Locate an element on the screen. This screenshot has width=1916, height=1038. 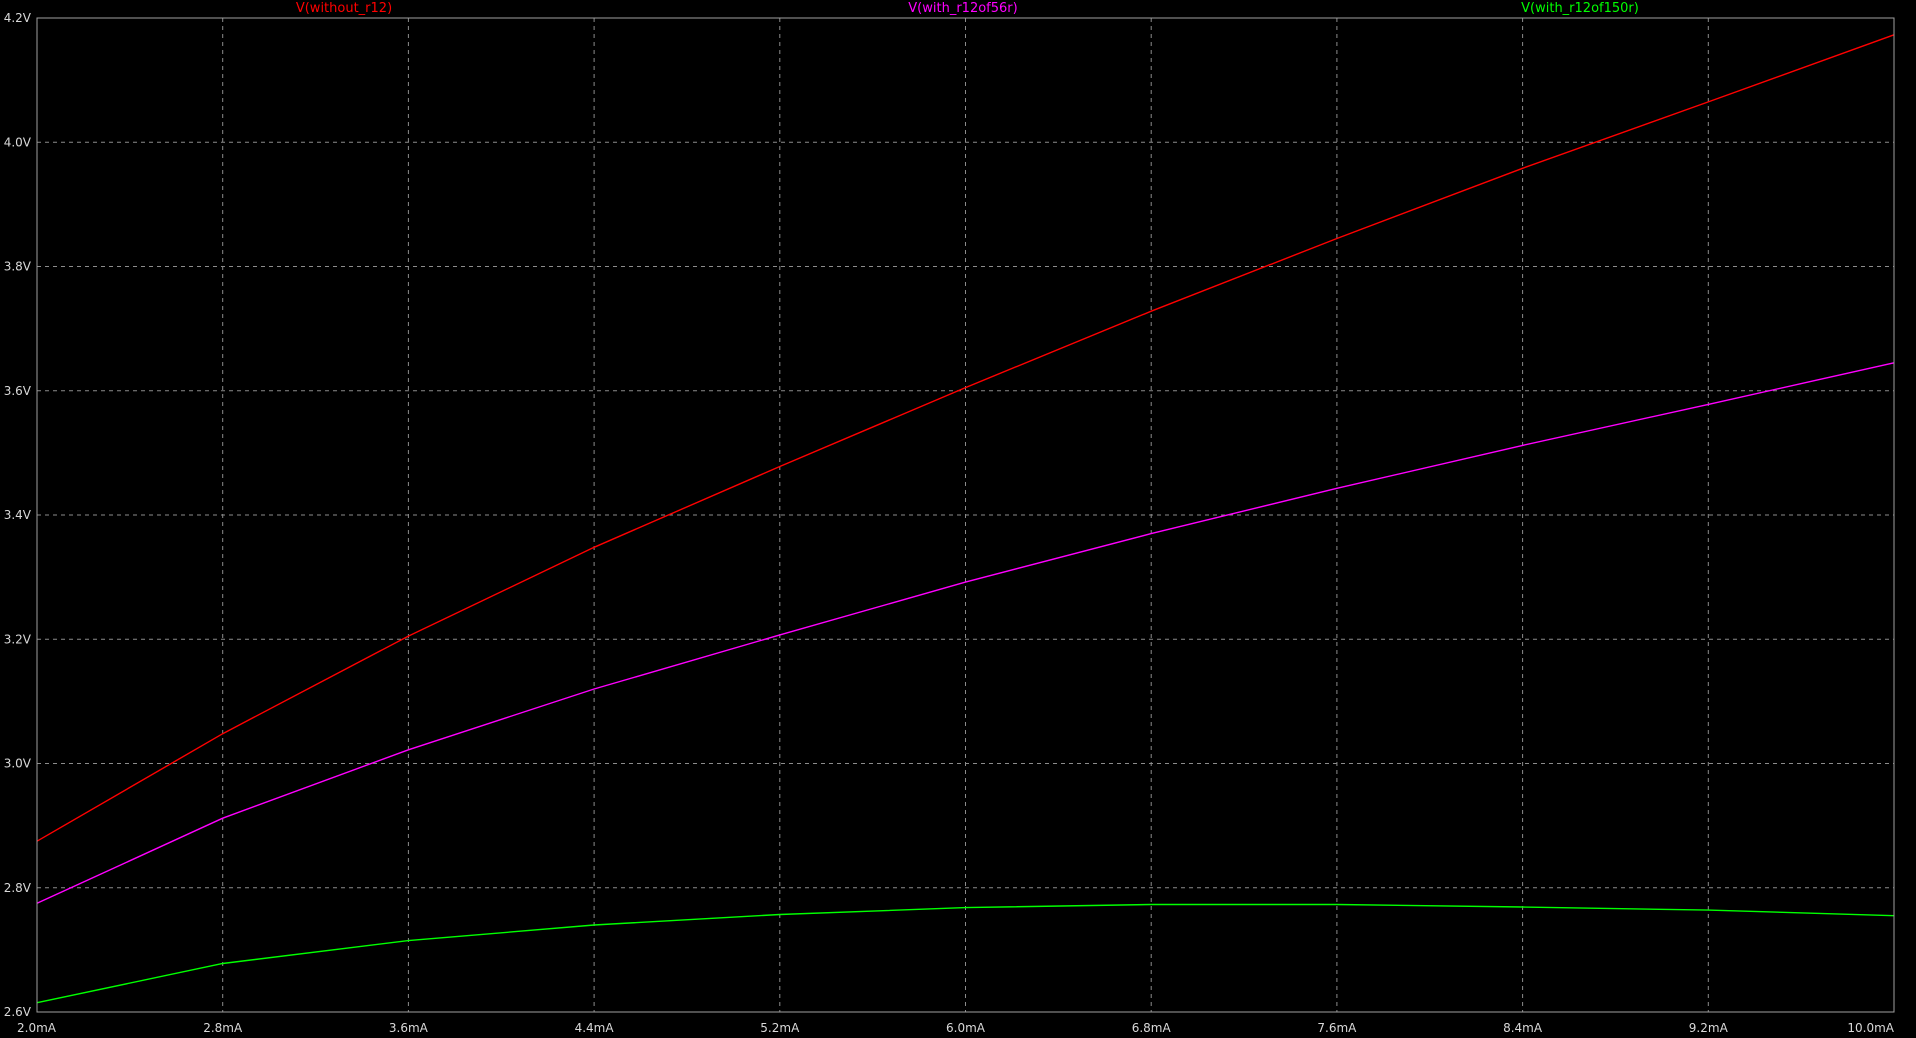
y-tick-label: 3.8V is located at coordinates (18, 267).